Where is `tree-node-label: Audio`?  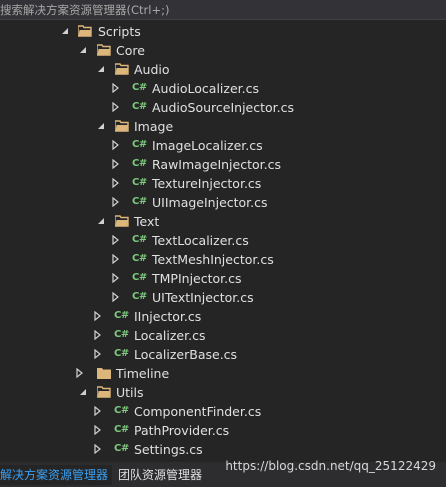 tree-node-label: Audio is located at coordinates (152, 69).